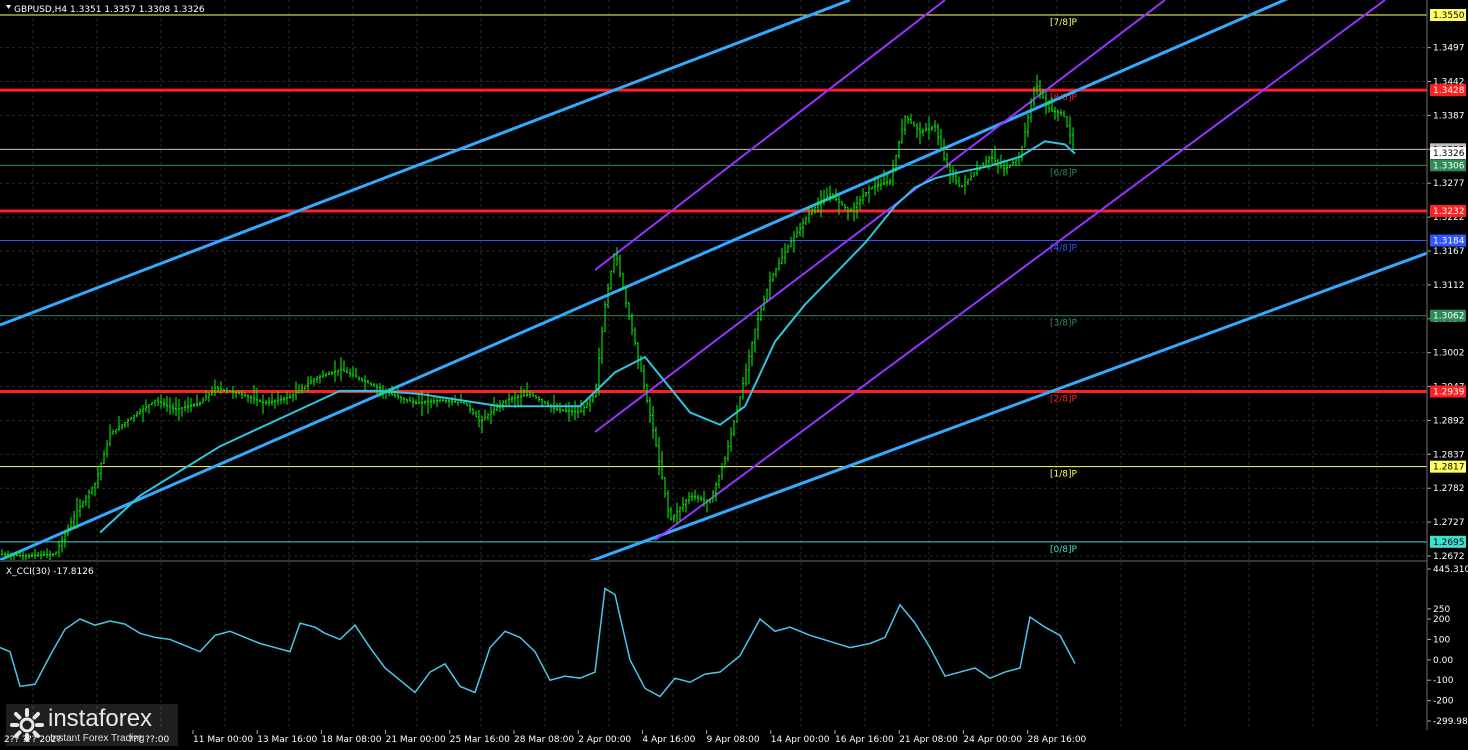 Image resolution: width=1468 pixels, height=750 pixels. Describe the element at coordinates (1449, 49) in the screenshot. I see `price-tick-label: 1.3497` at that location.